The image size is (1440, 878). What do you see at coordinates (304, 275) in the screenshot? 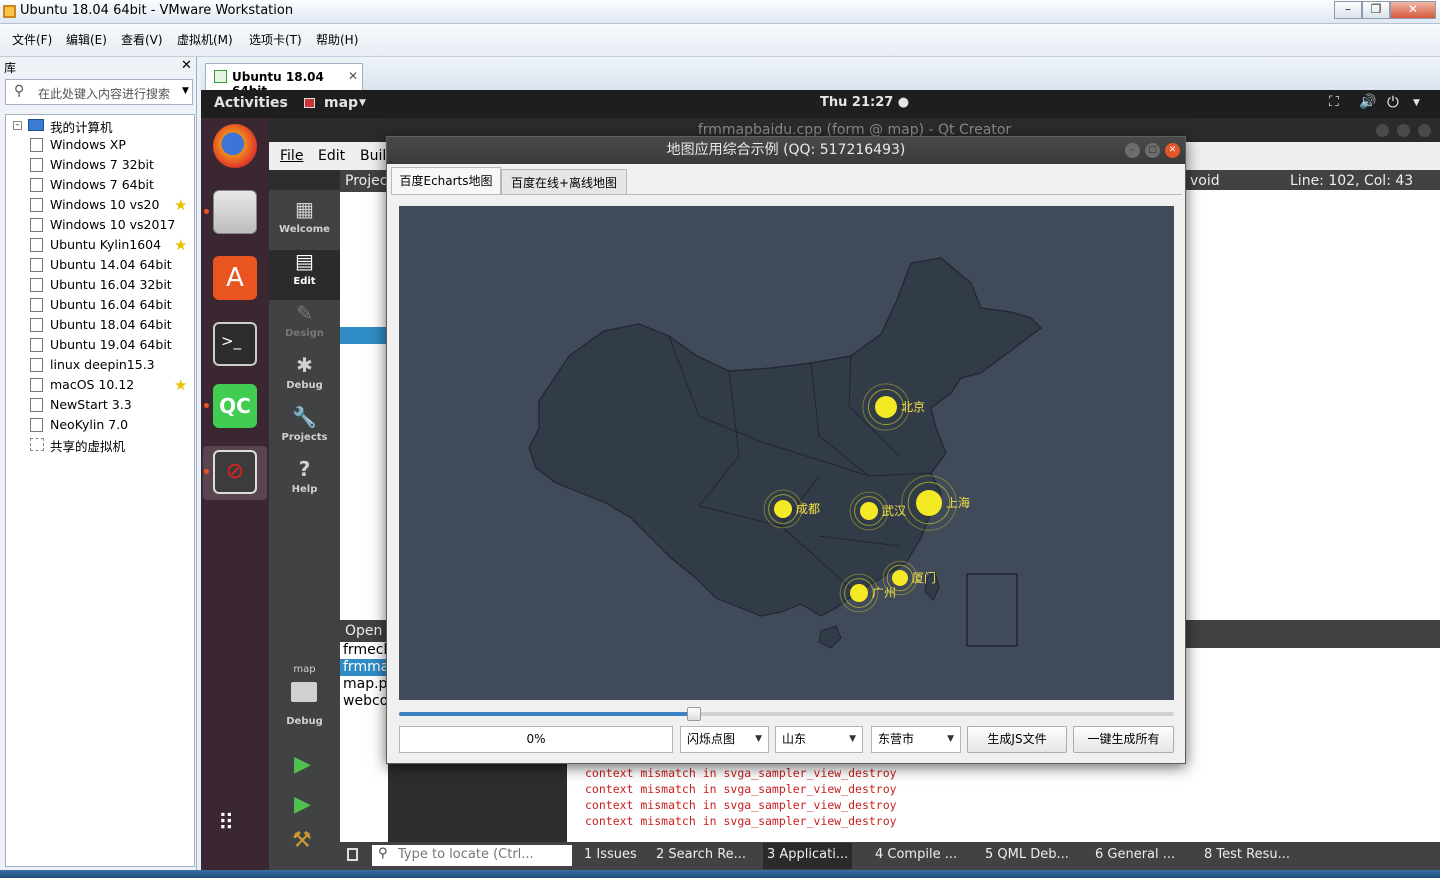
I see `mode-edit: ▤ Edit` at bounding box center [304, 275].